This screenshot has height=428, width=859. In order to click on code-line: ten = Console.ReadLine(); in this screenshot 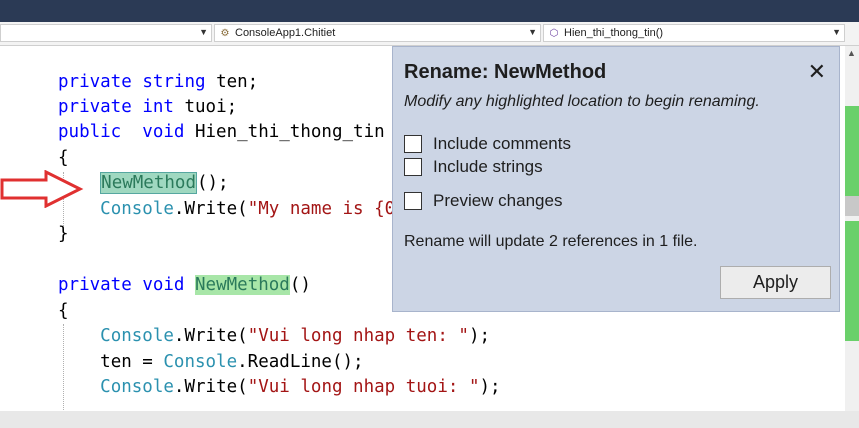, I will do `click(211, 362)`.